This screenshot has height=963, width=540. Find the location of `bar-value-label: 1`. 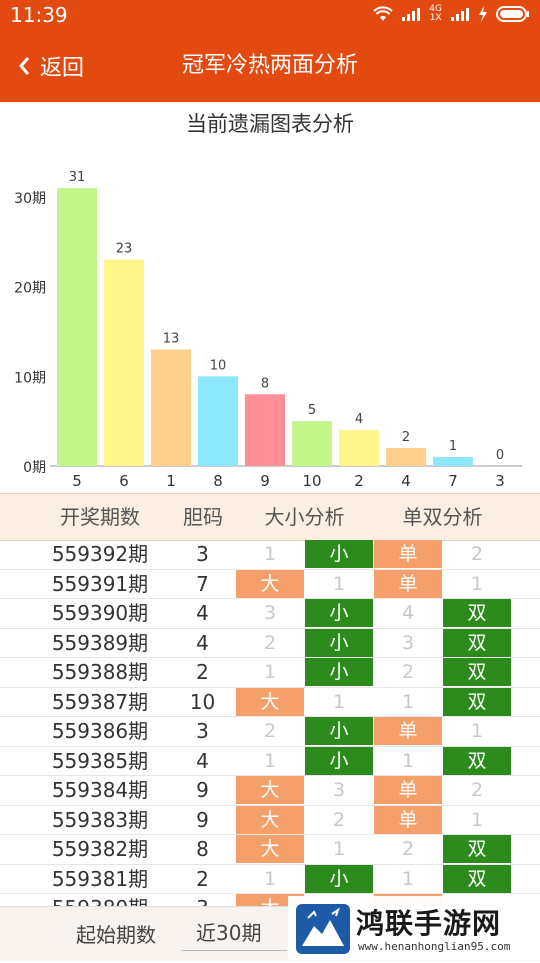

bar-value-label: 1 is located at coordinates (453, 446).